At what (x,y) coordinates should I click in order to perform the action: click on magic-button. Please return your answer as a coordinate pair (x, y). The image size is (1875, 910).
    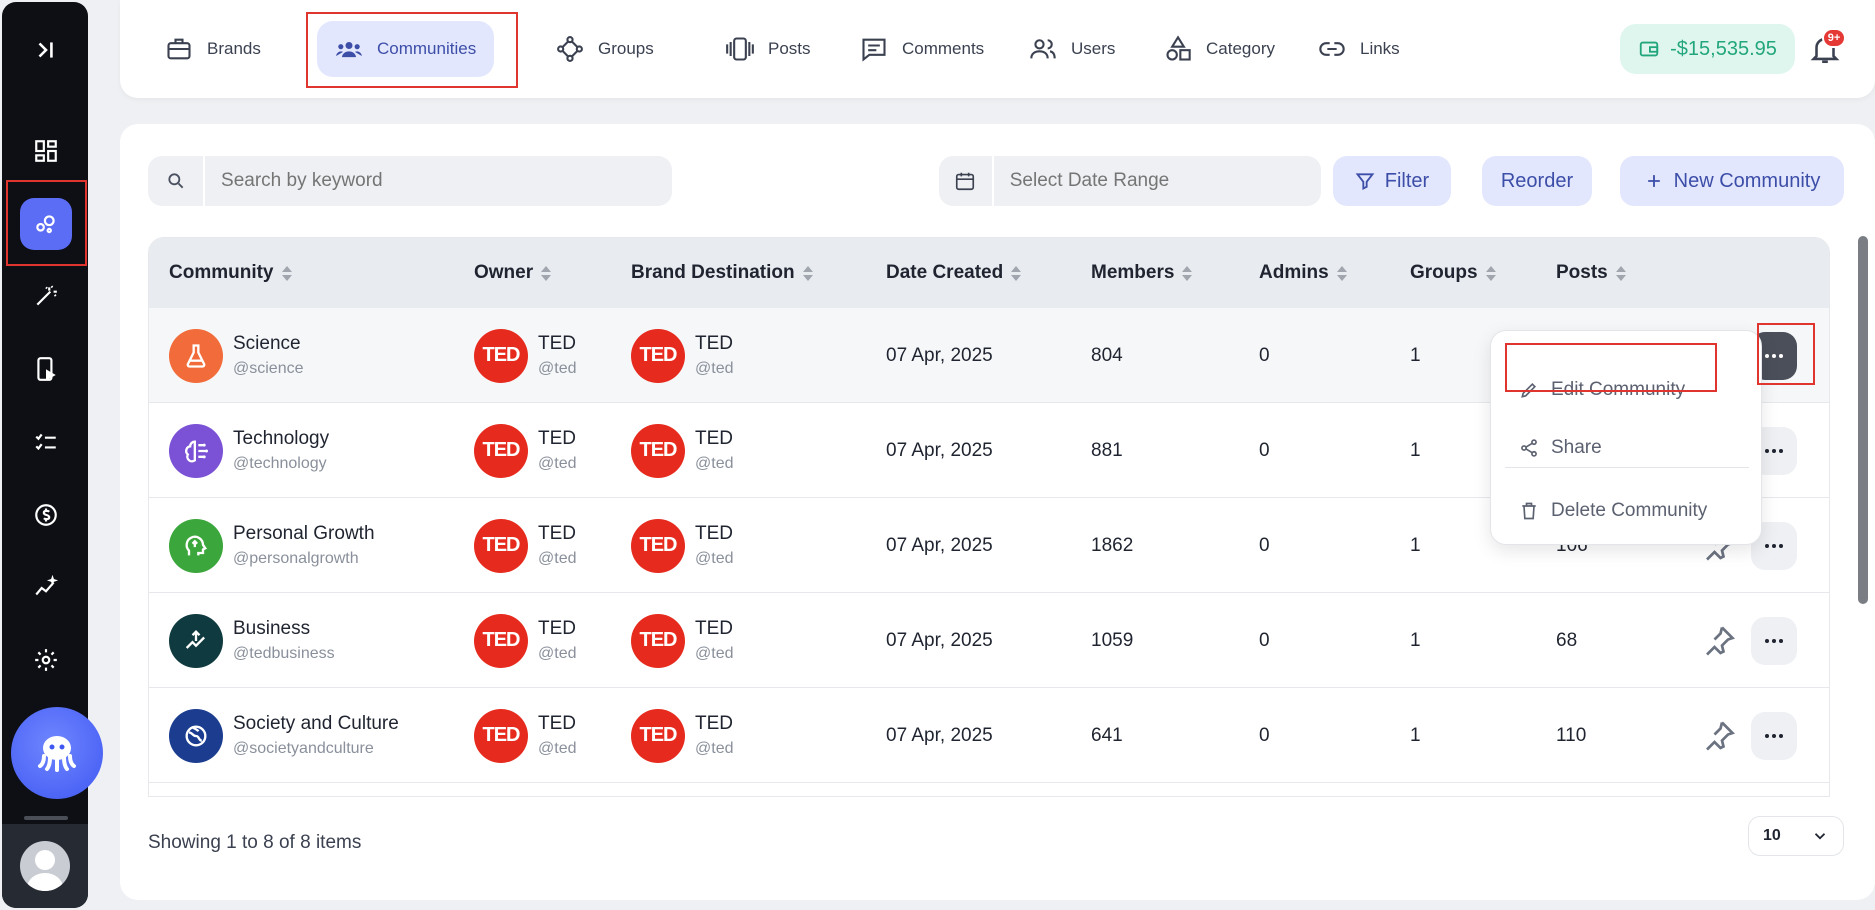
    Looking at the image, I should click on (46, 296).